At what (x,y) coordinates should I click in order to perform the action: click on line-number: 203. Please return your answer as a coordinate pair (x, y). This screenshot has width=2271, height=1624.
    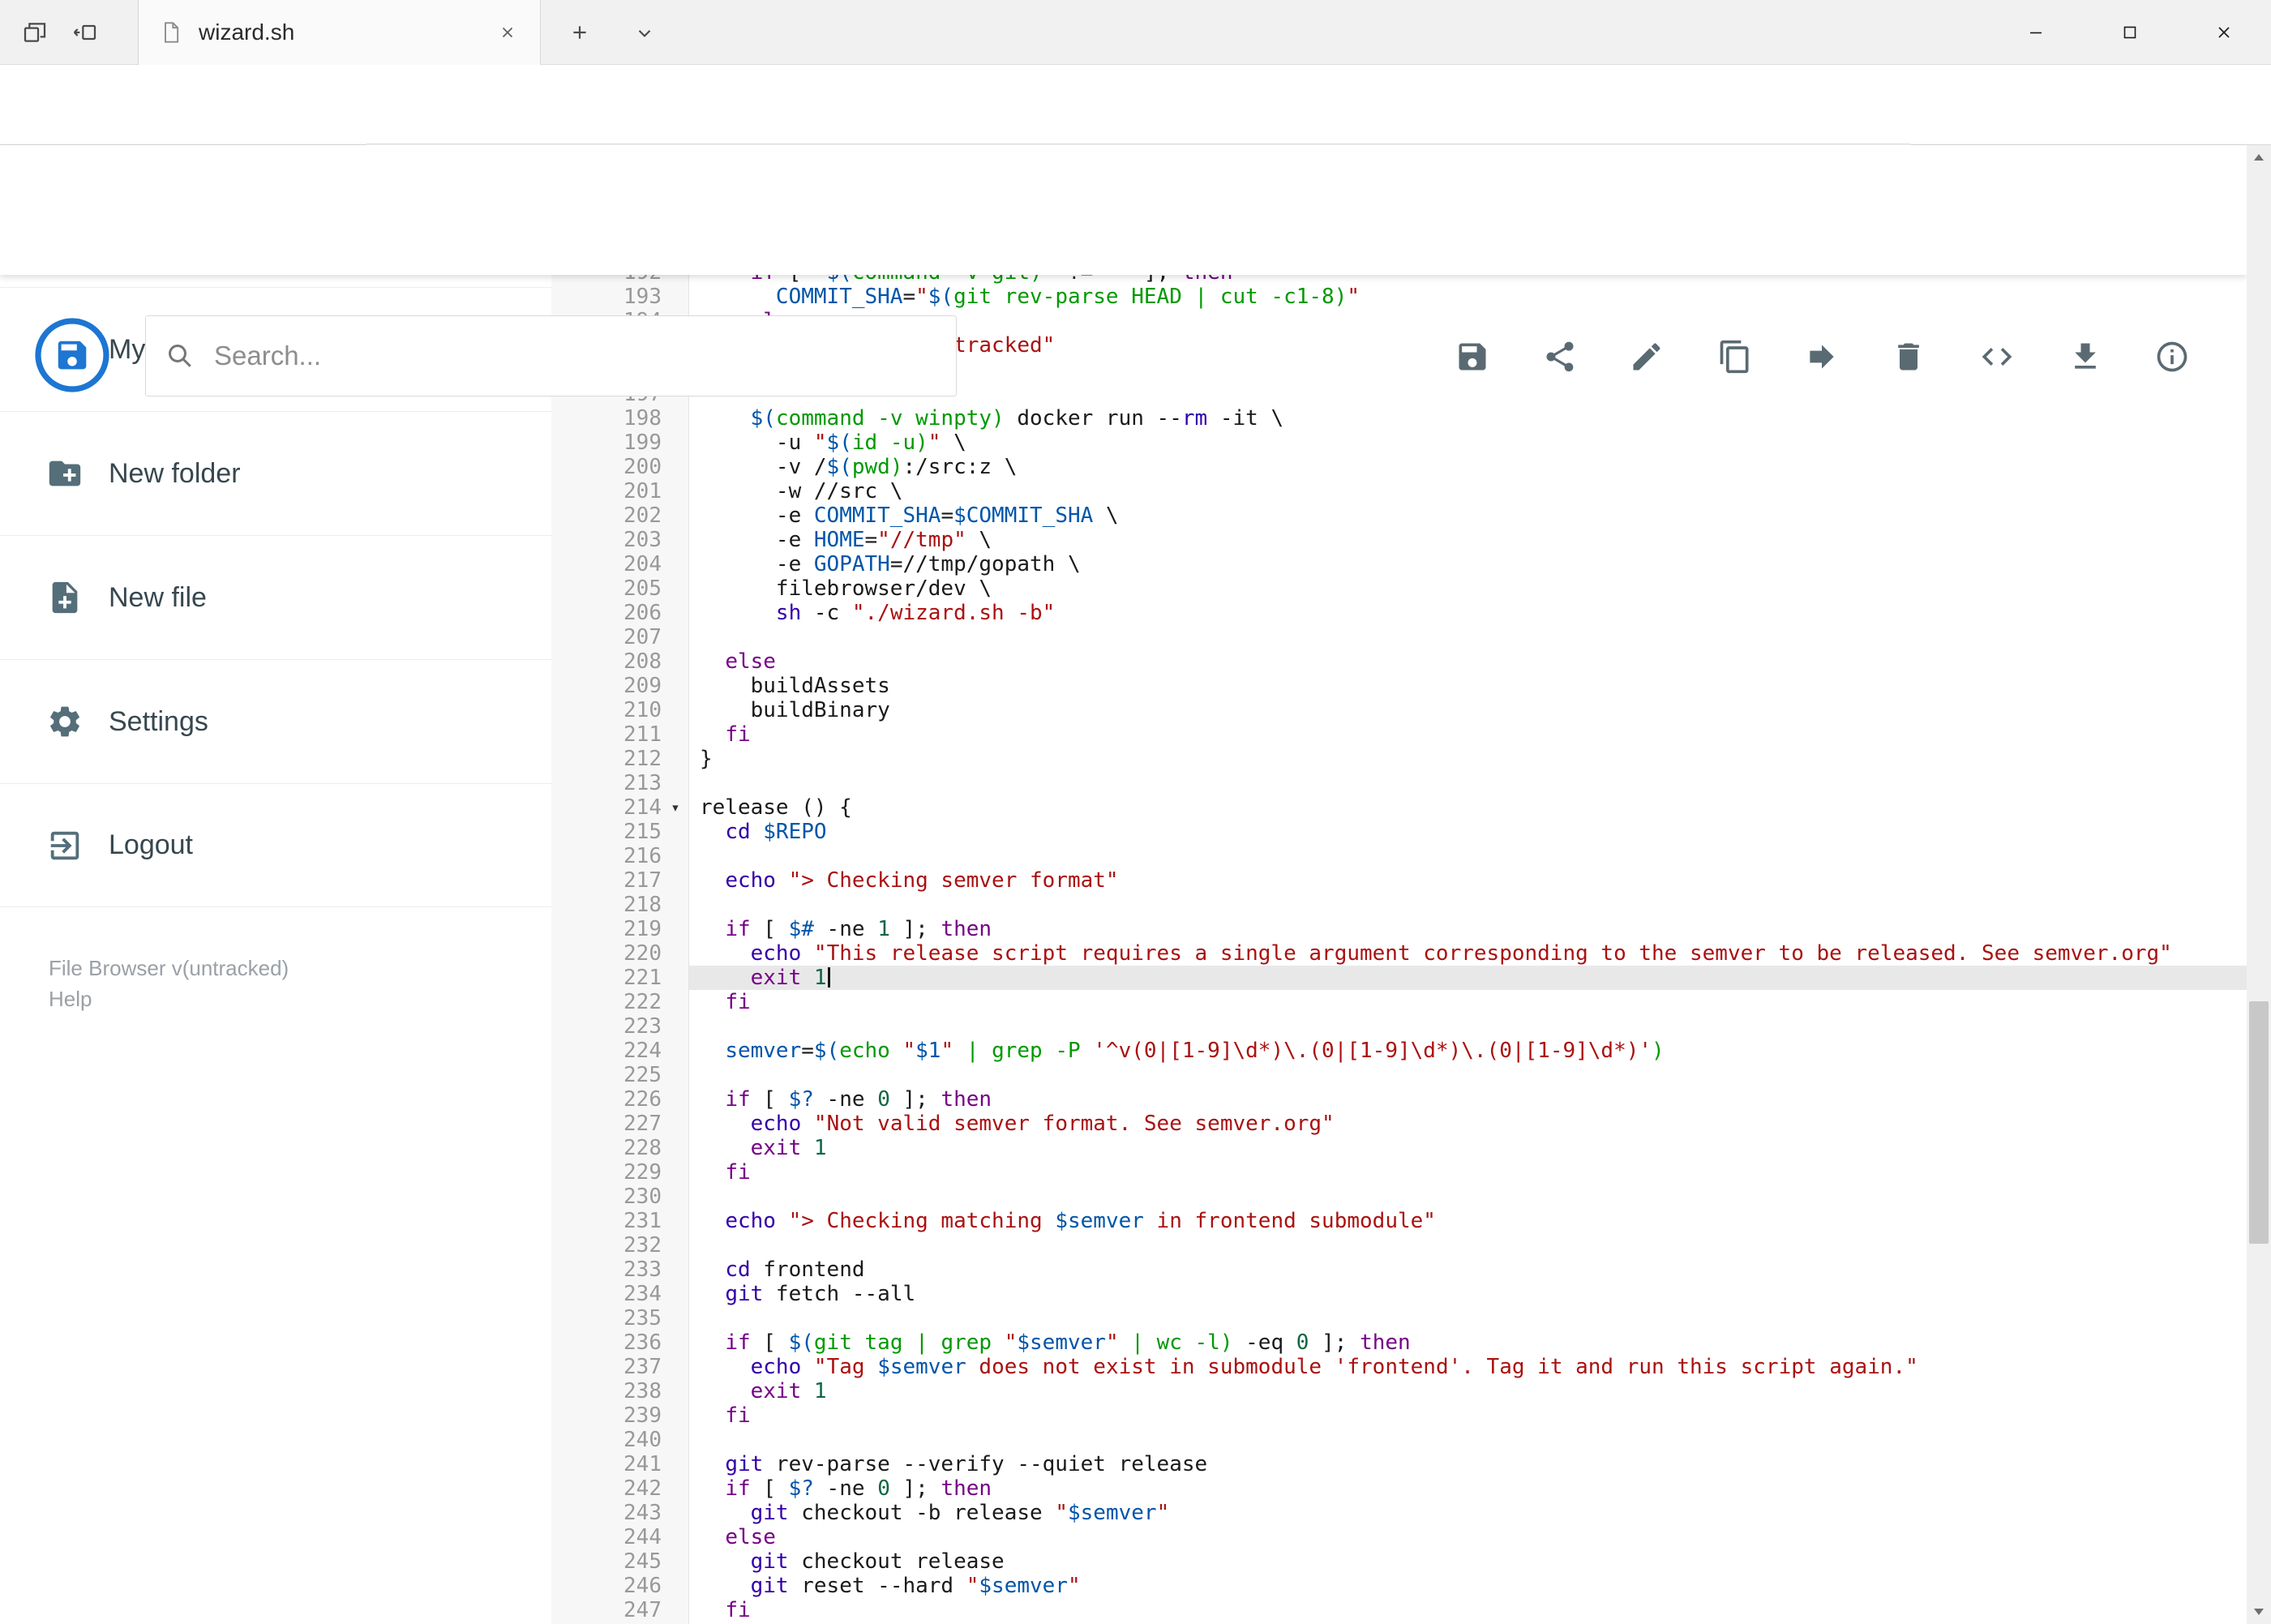
    Looking at the image, I should click on (643, 540).